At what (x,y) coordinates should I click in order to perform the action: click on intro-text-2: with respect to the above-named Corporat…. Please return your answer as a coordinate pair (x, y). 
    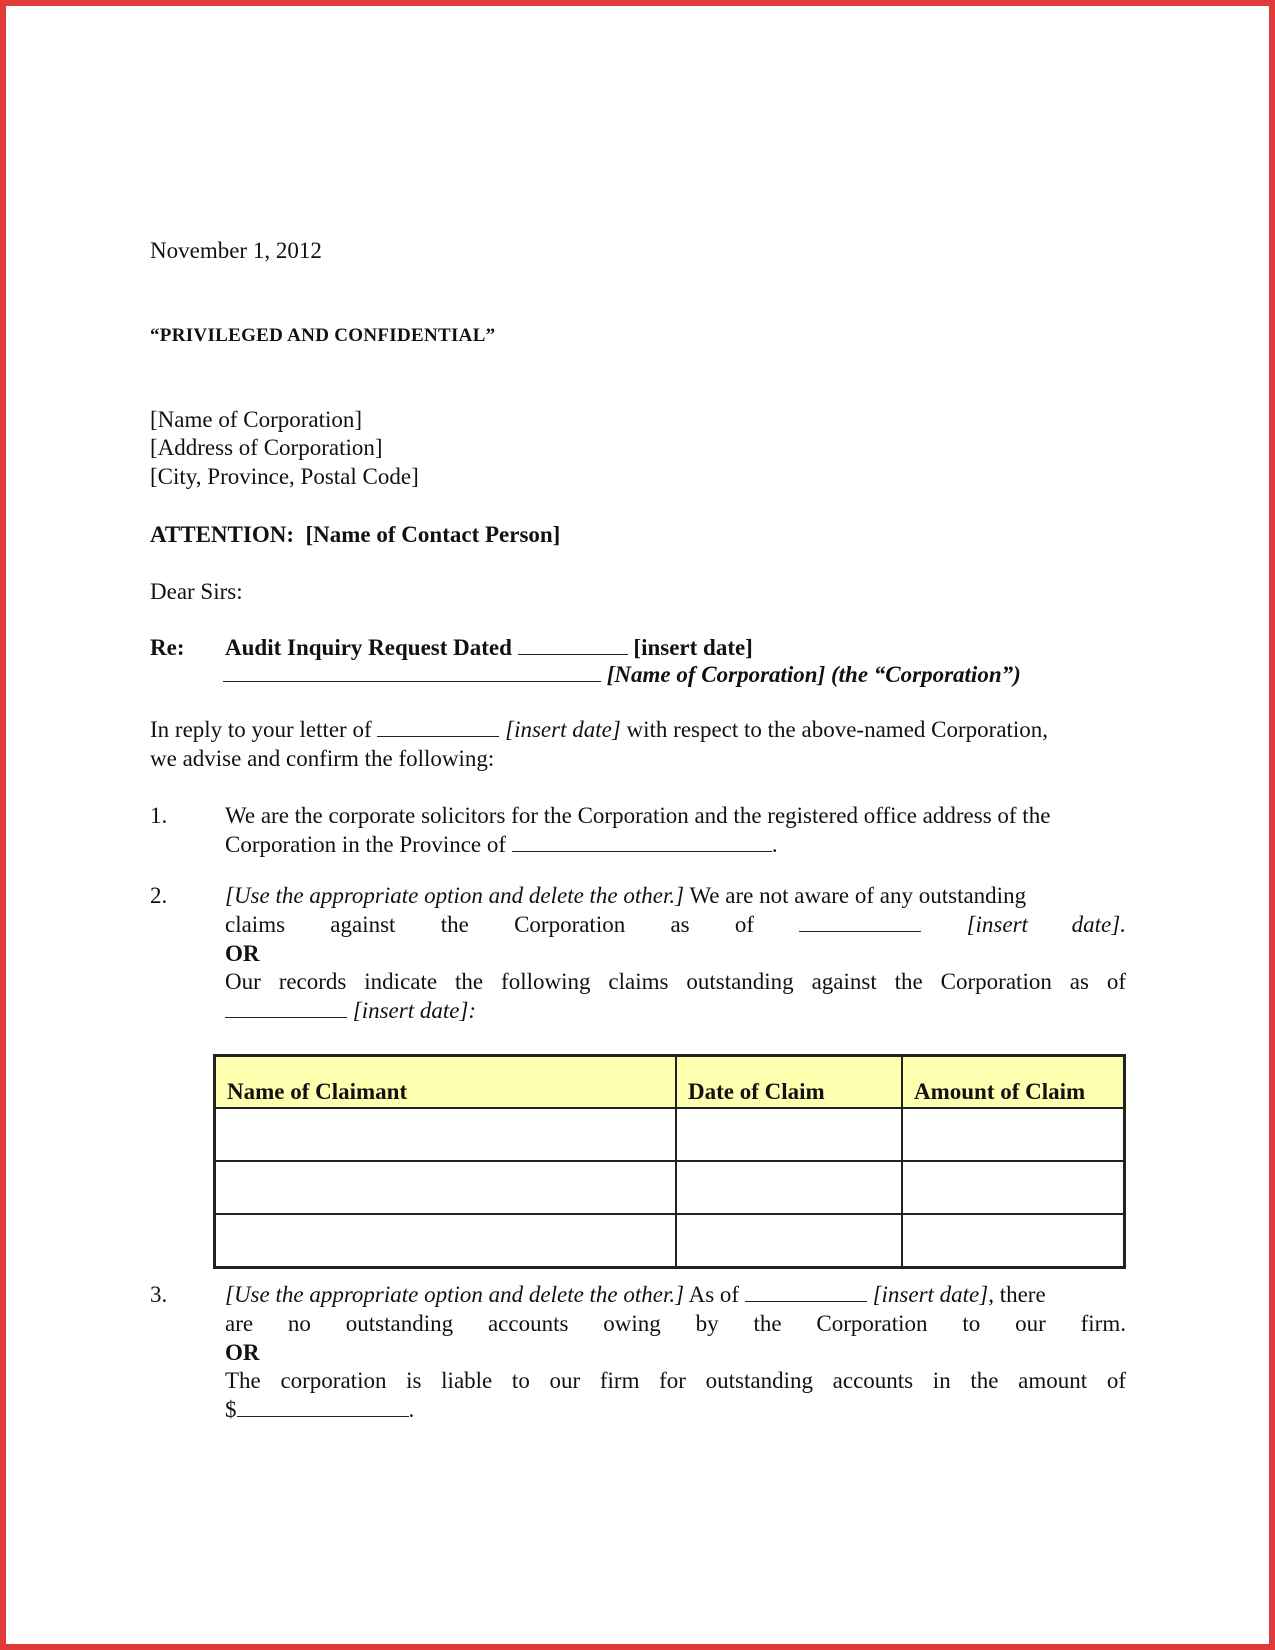
    Looking at the image, I should click on (837, 729).